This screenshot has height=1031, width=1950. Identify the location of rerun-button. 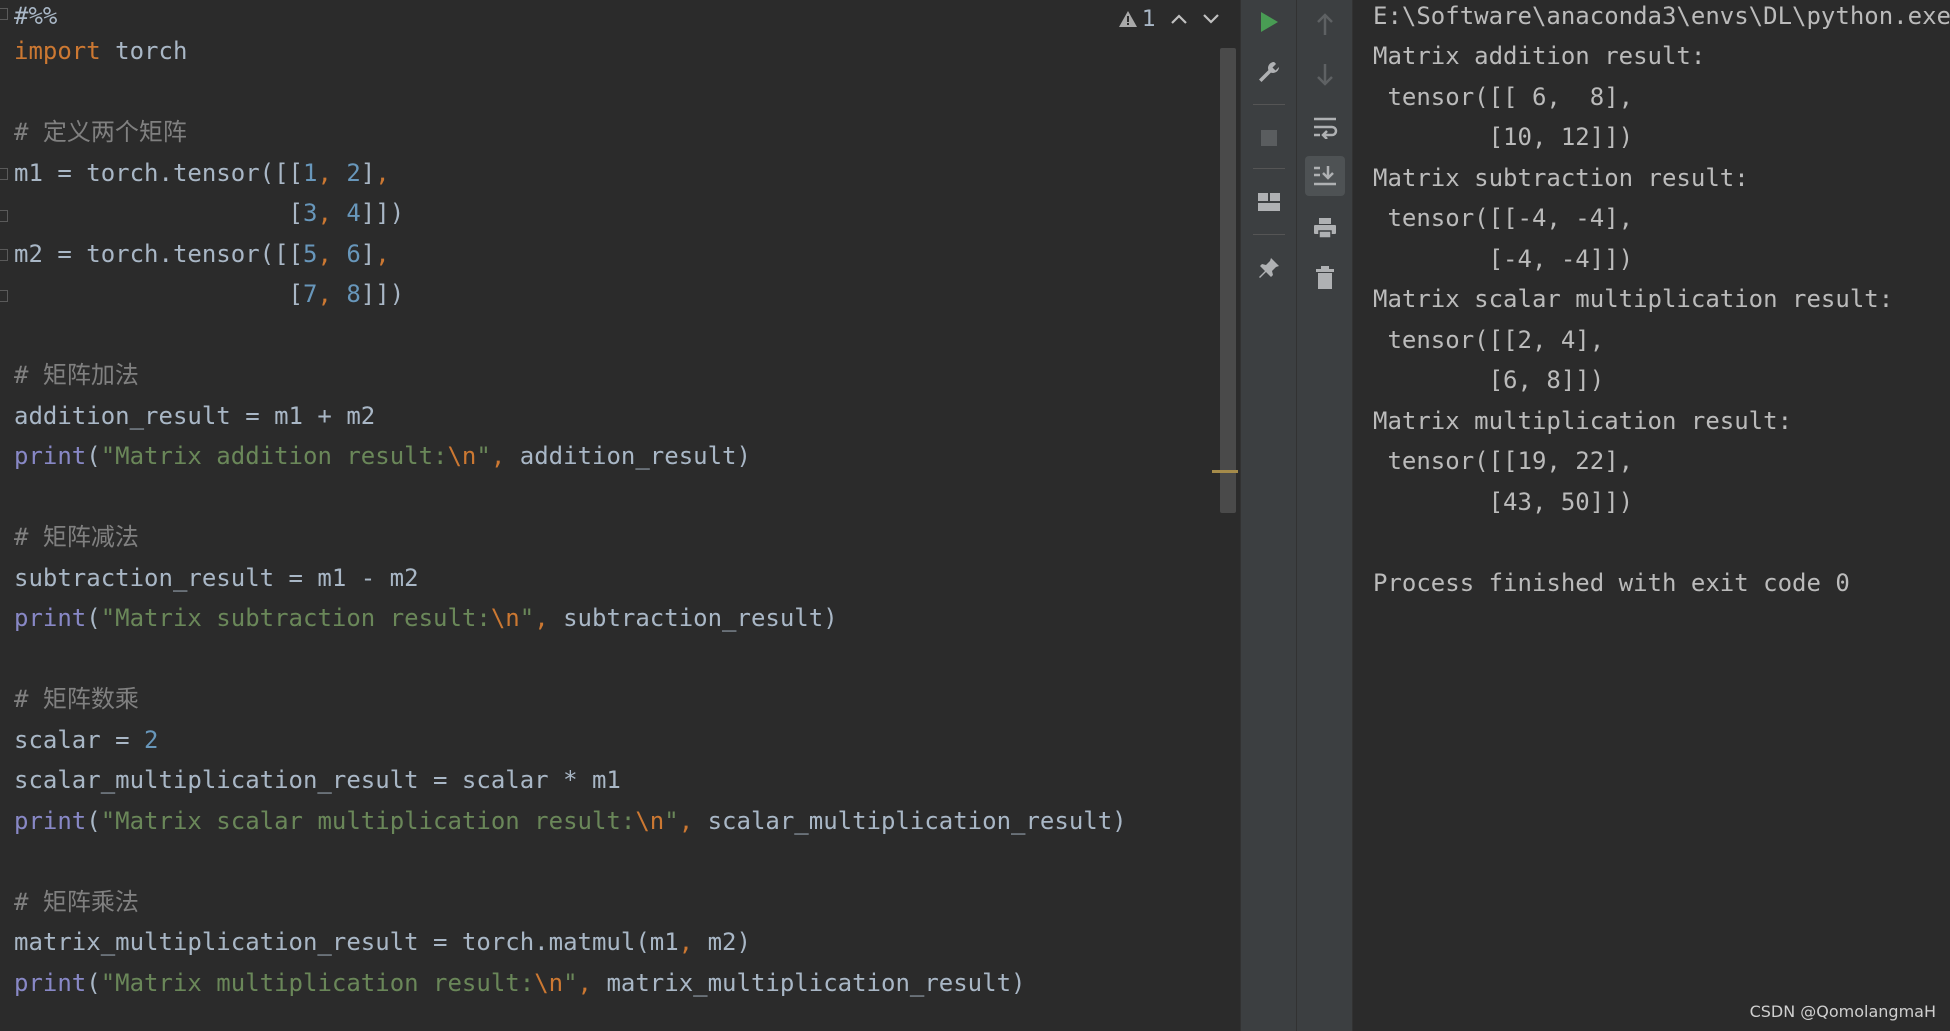
(1269, 22).